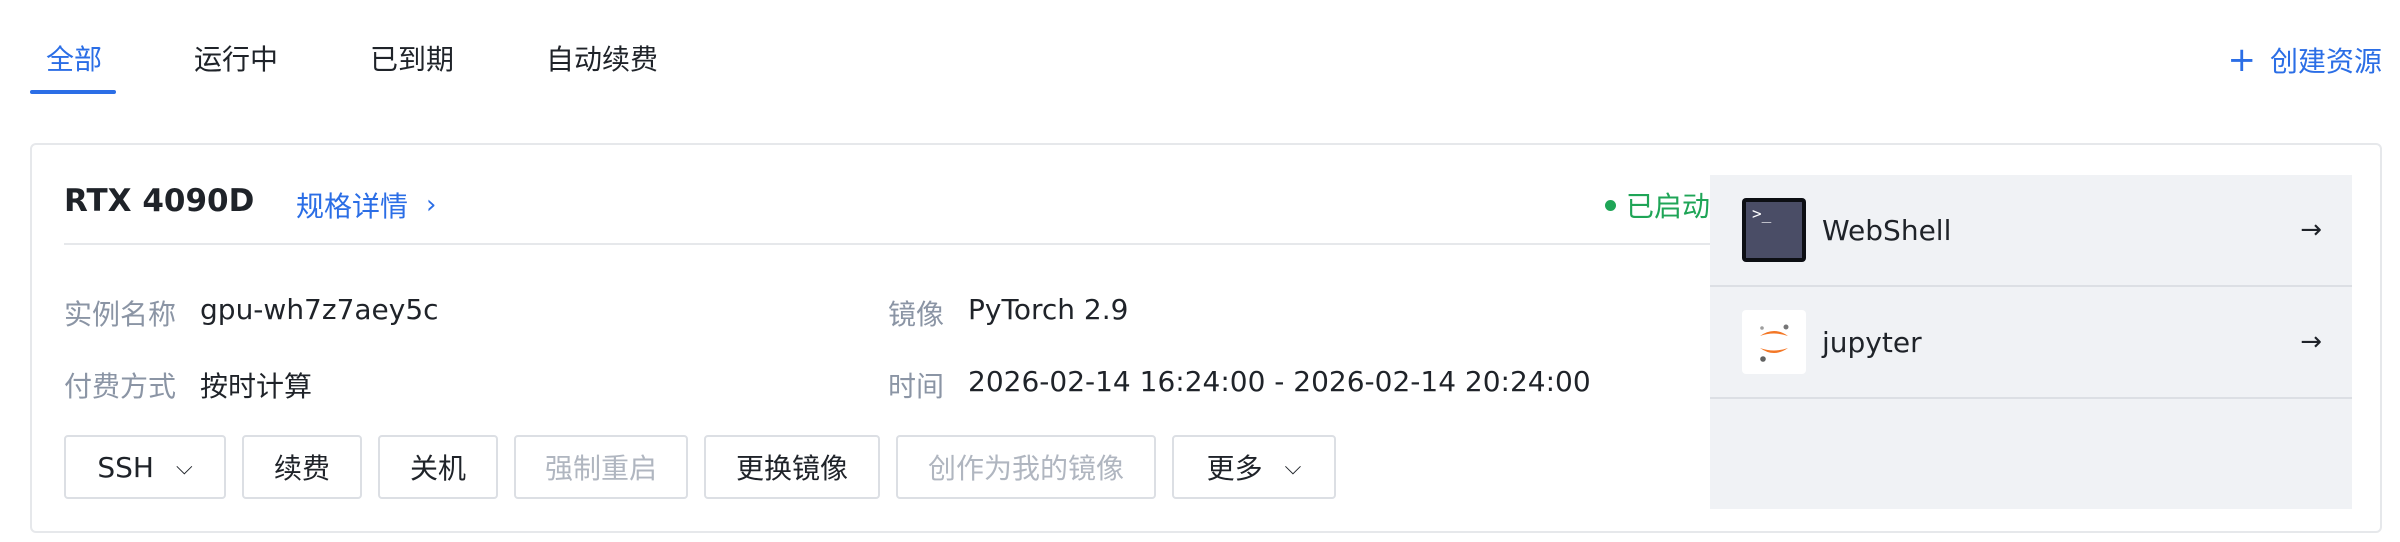 The image size is (2400, 542). What do you see at coordinates (438, 467) in the screenshot?
I see `shutdown-button: 关机` at bounding box center [438, 467].